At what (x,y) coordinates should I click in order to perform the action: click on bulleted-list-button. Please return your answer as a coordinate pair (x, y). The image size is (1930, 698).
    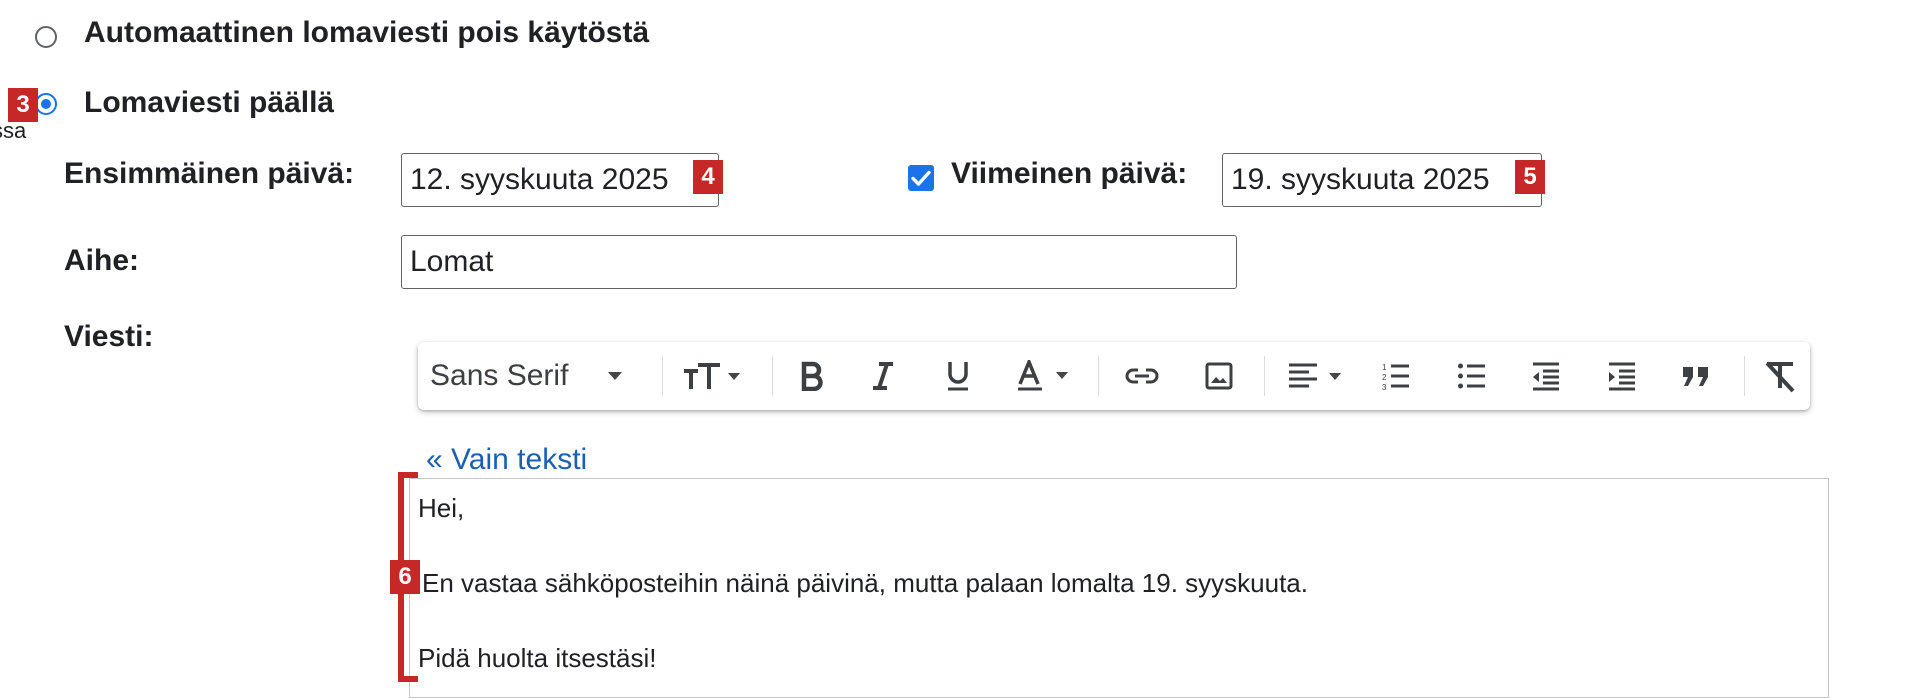
    Looking at the image, I should click on (1472, 376).